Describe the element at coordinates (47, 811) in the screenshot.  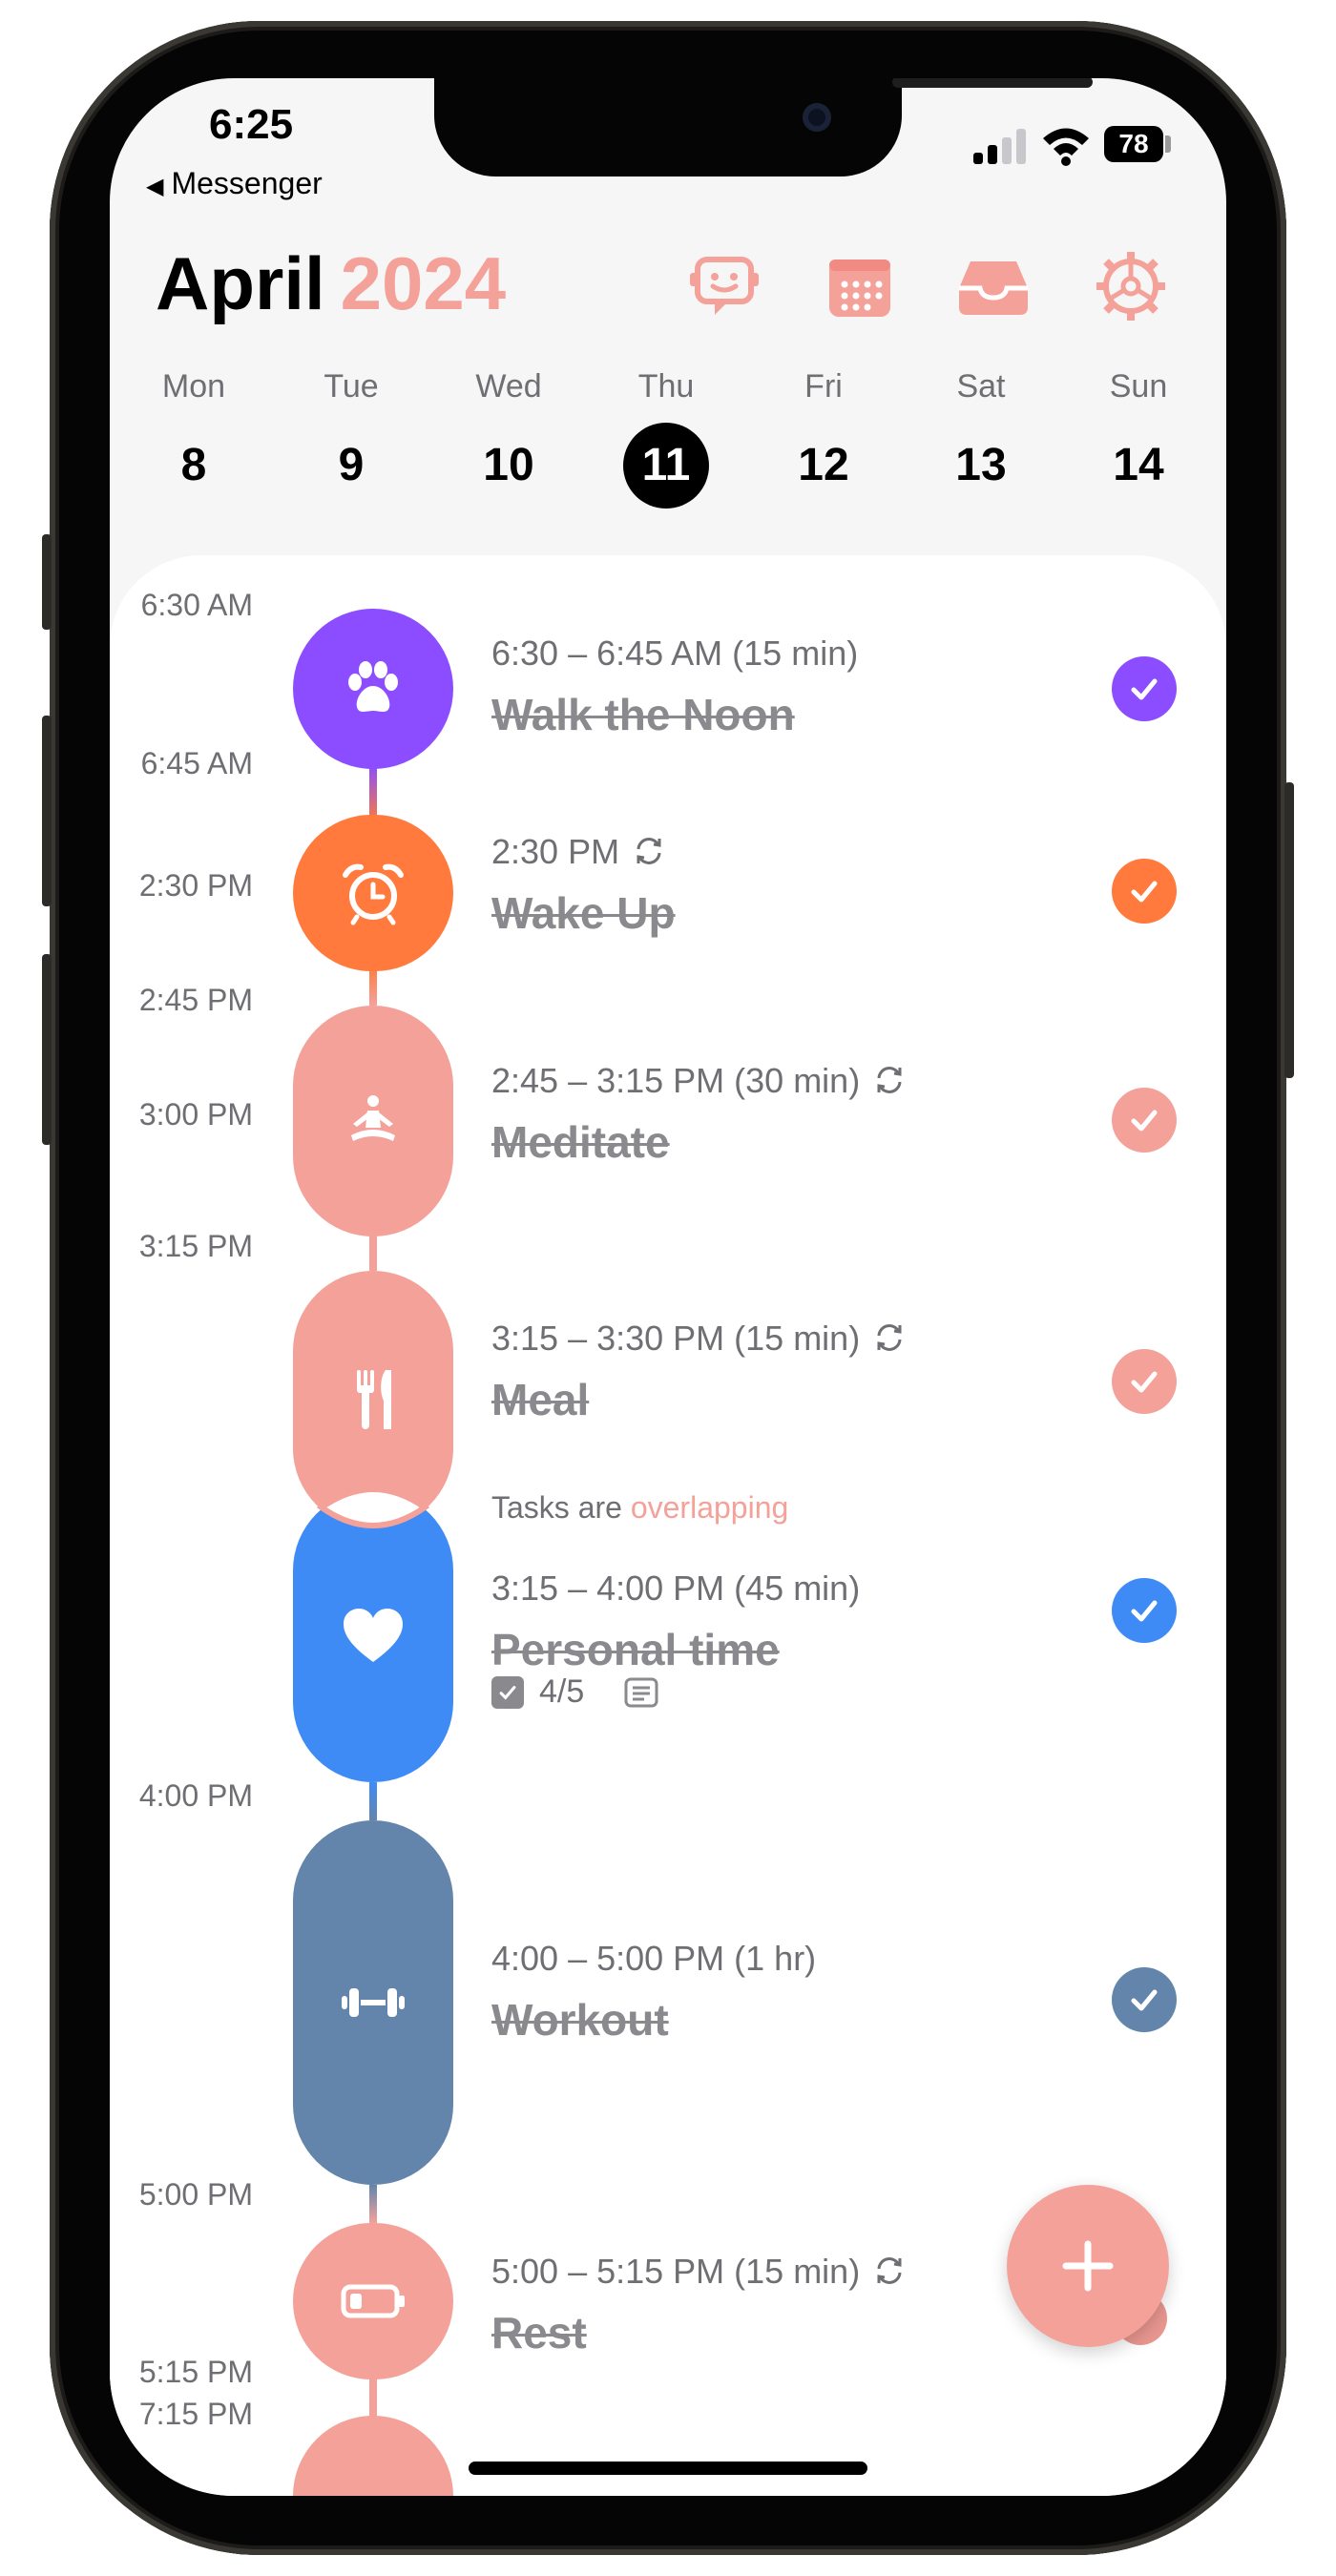
I see `volume-up-button` at that location.